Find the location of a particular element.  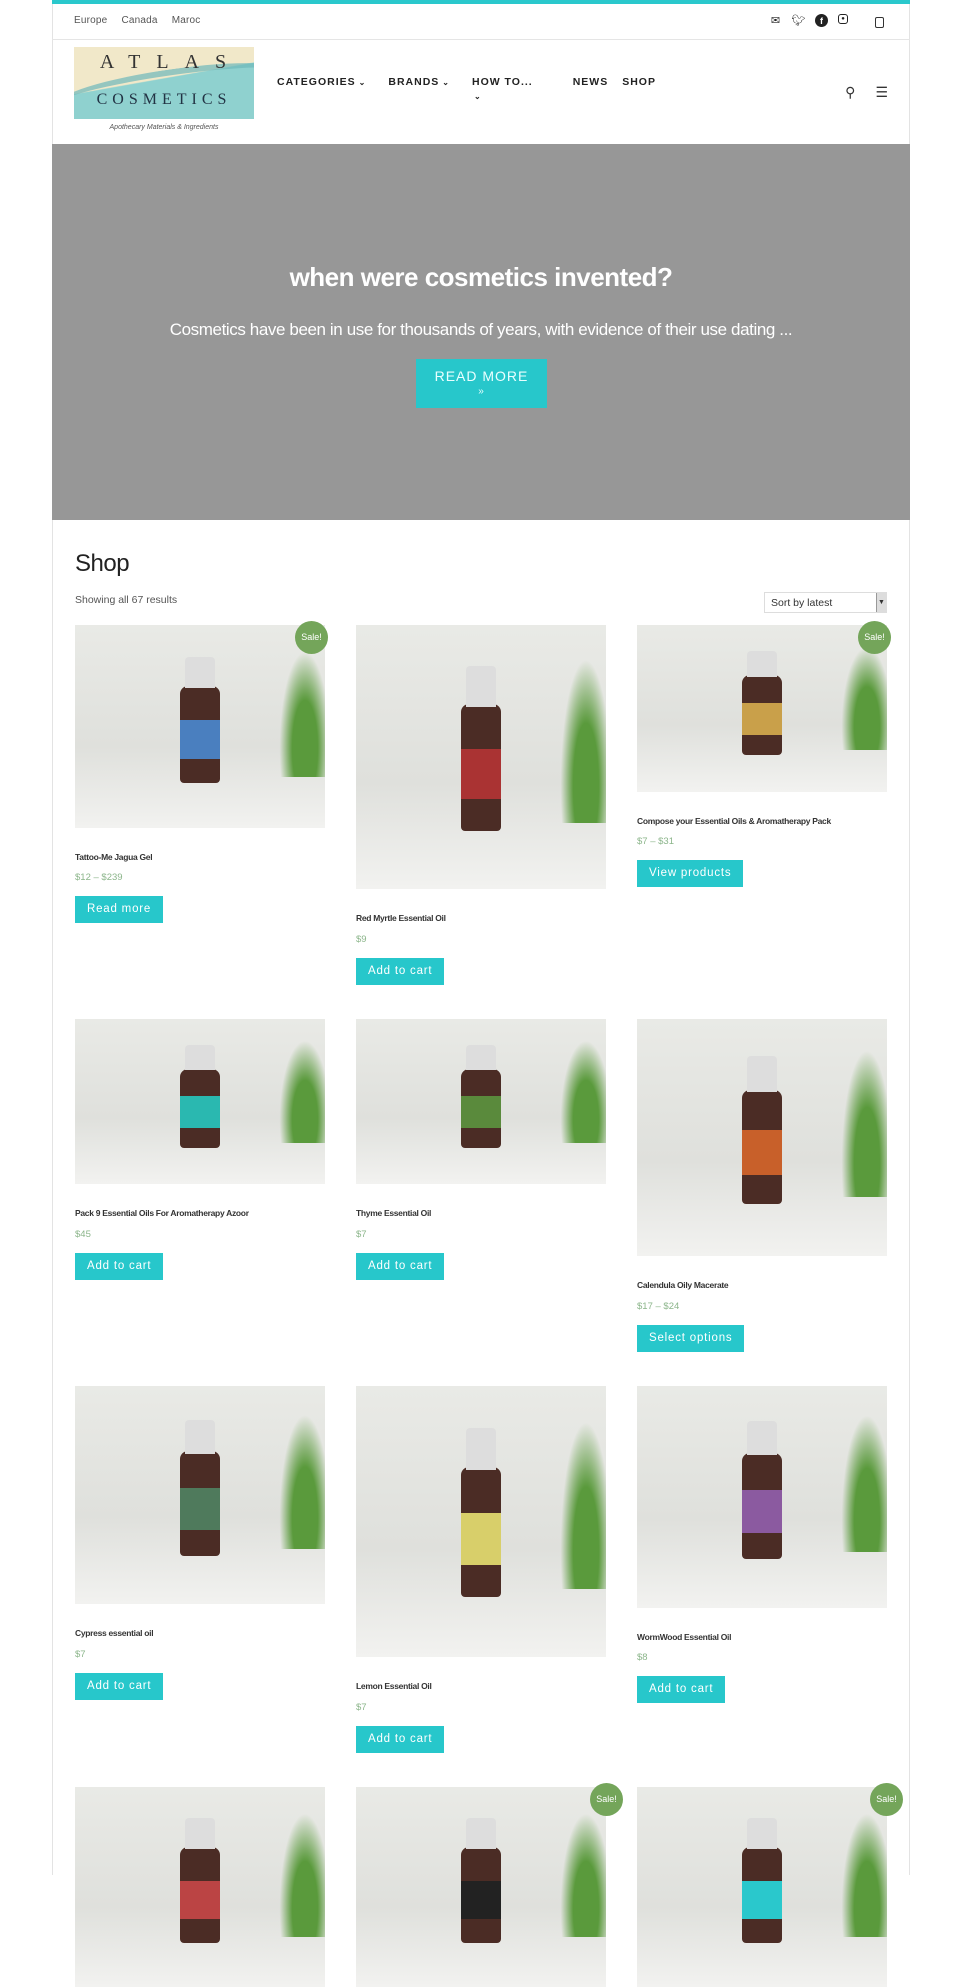

twitter-icon: 🐦︎ is located at coordinates (799, 20).